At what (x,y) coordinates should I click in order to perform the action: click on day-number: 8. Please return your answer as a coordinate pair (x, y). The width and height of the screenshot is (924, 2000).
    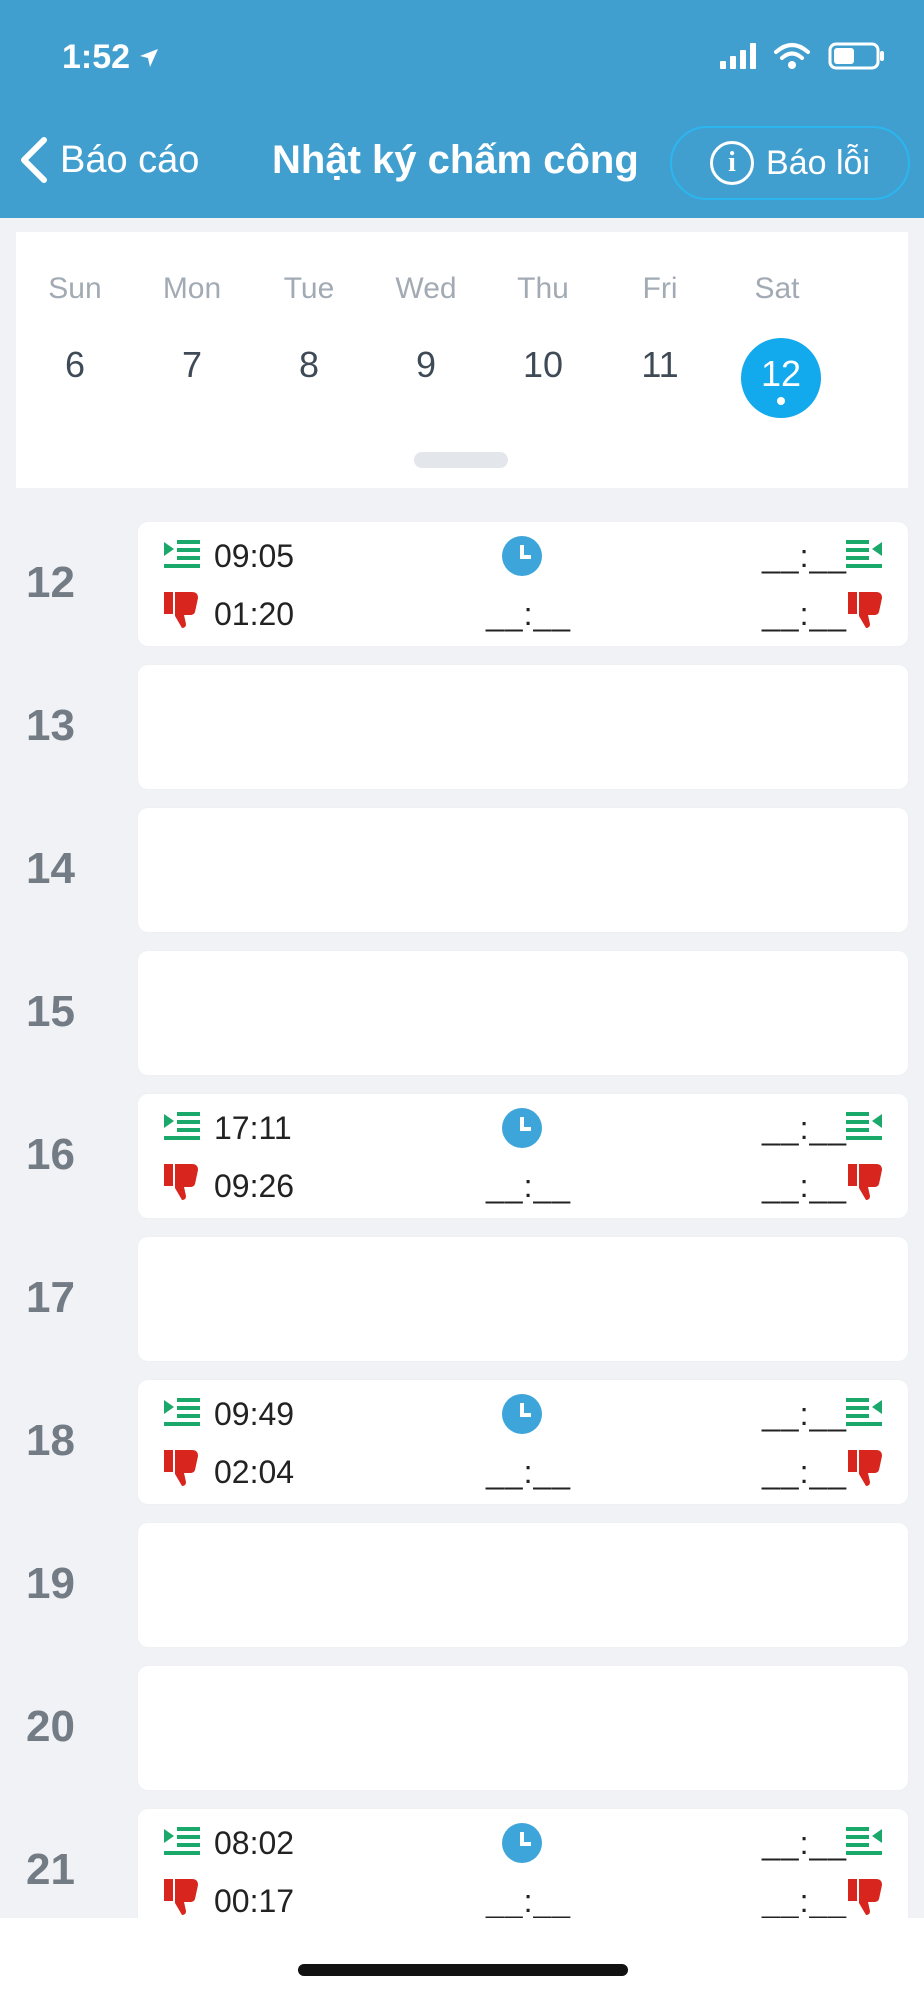
    Looking at the image, I should click on (309, 364).